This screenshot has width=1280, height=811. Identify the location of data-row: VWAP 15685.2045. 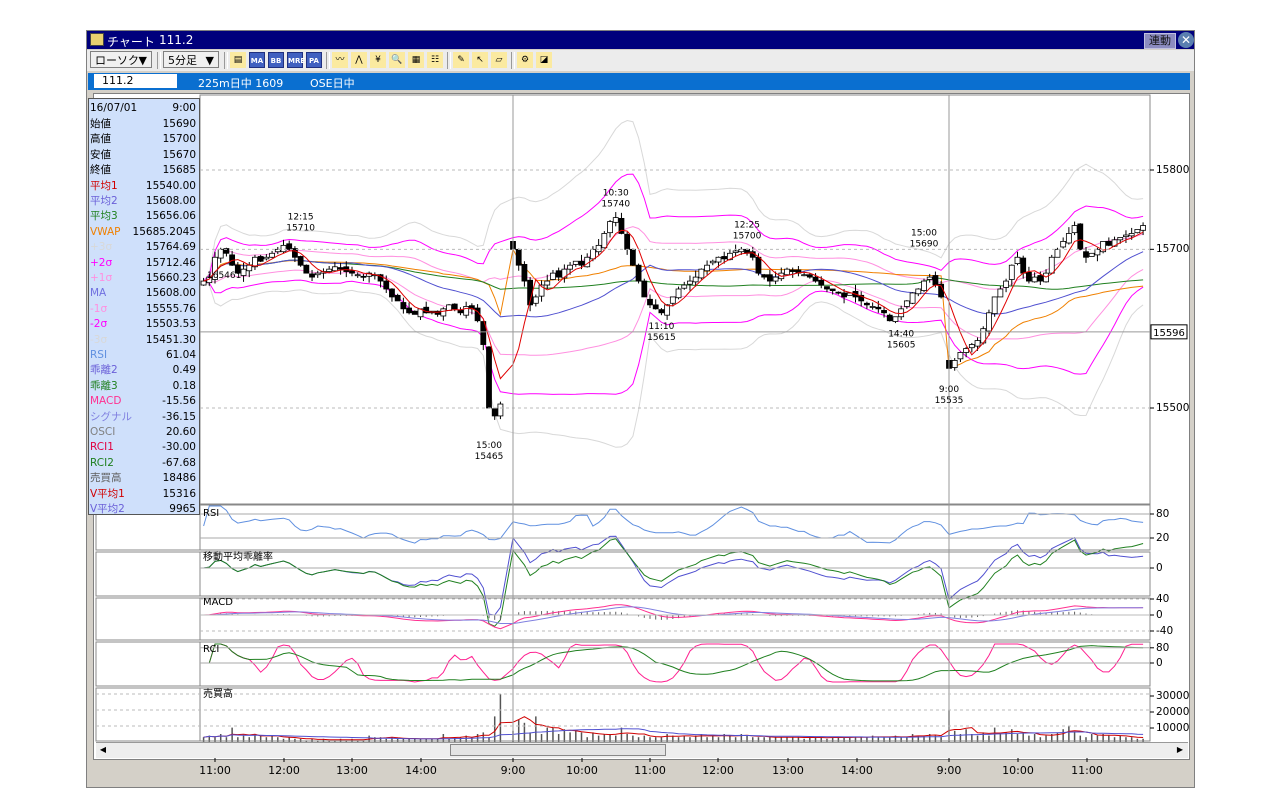
(144, 232).